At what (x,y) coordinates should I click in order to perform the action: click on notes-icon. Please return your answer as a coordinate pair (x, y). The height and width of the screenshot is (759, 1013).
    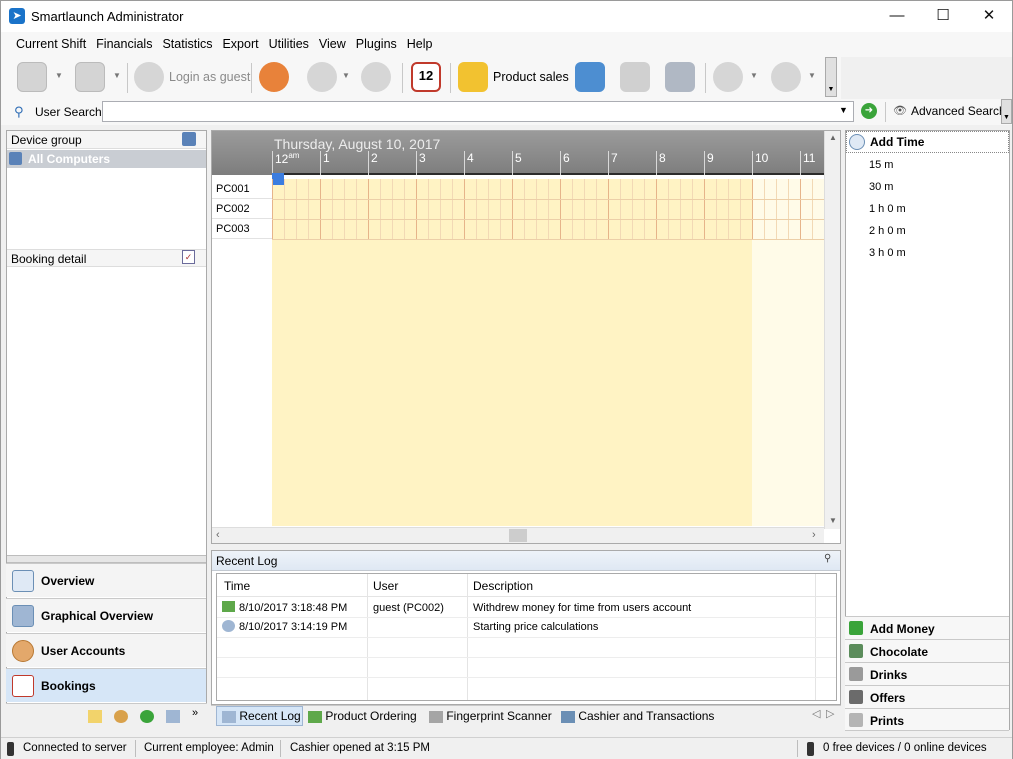
    Looking at the image, I should click on (95, 716).